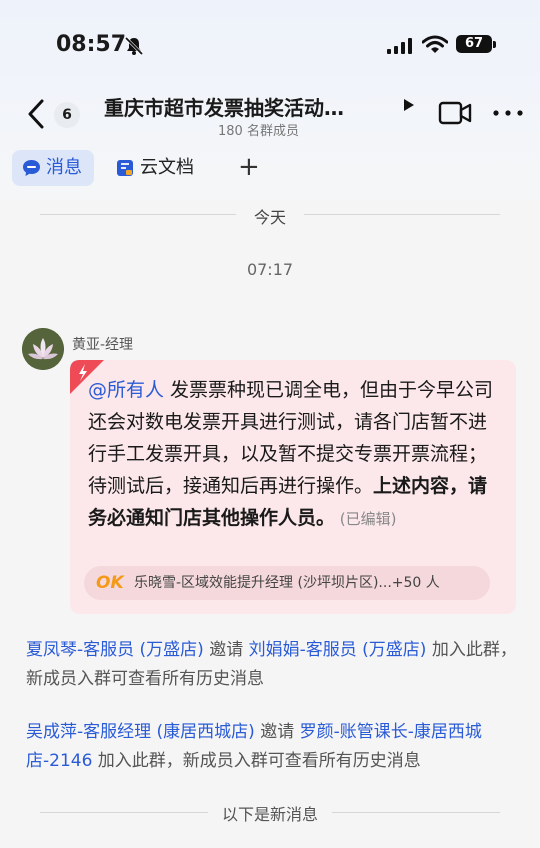  What do you see at coordinates (91, 44) in the screenshot?
I see `status-time: 08:57` at bounding box center [91, 44].